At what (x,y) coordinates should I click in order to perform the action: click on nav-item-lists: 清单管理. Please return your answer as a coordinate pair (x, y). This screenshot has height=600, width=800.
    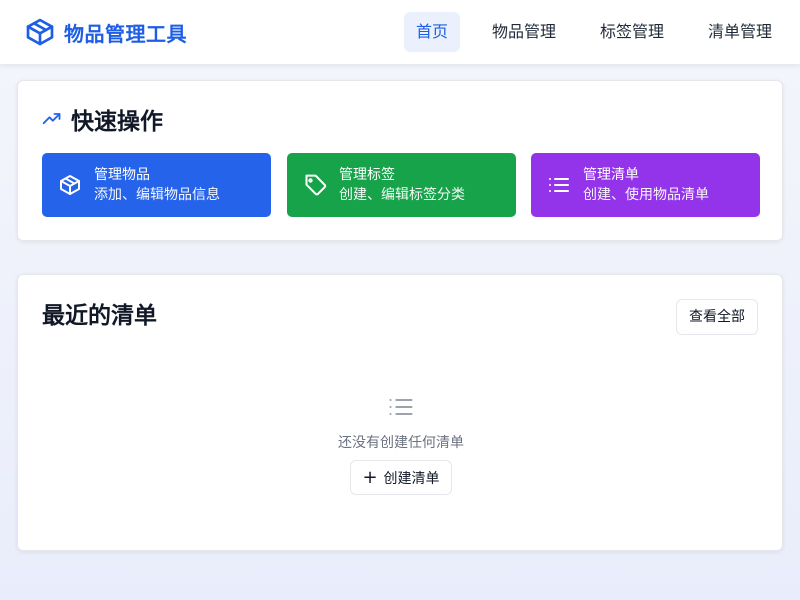
    Looking at the image, I should click on (740, 32).